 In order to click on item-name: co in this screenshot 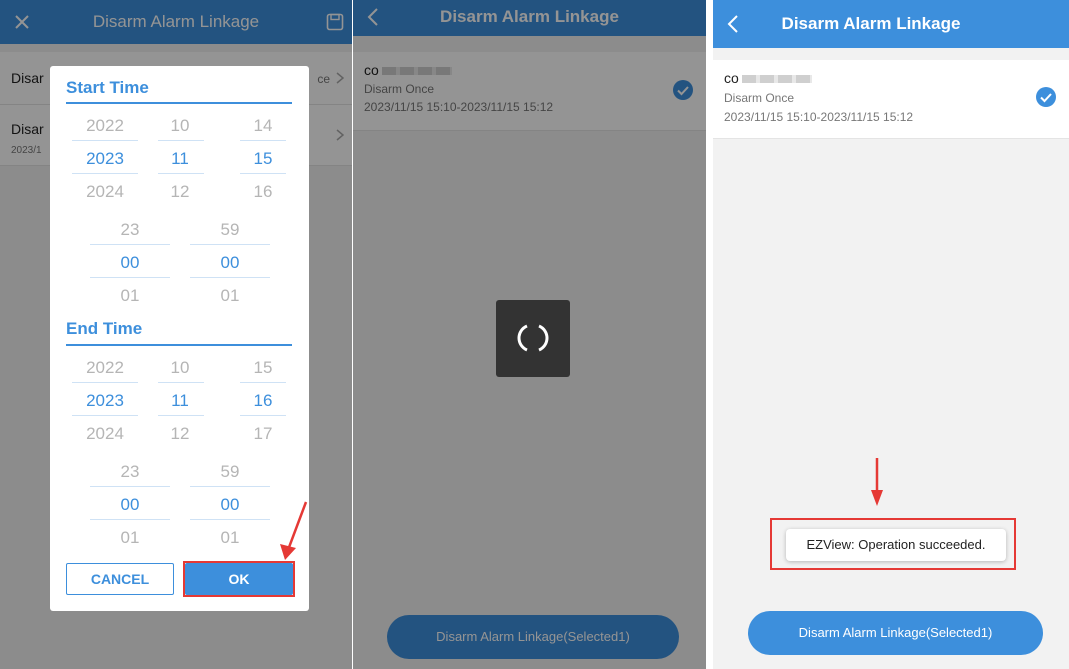, I will do `click(768, 78)`.